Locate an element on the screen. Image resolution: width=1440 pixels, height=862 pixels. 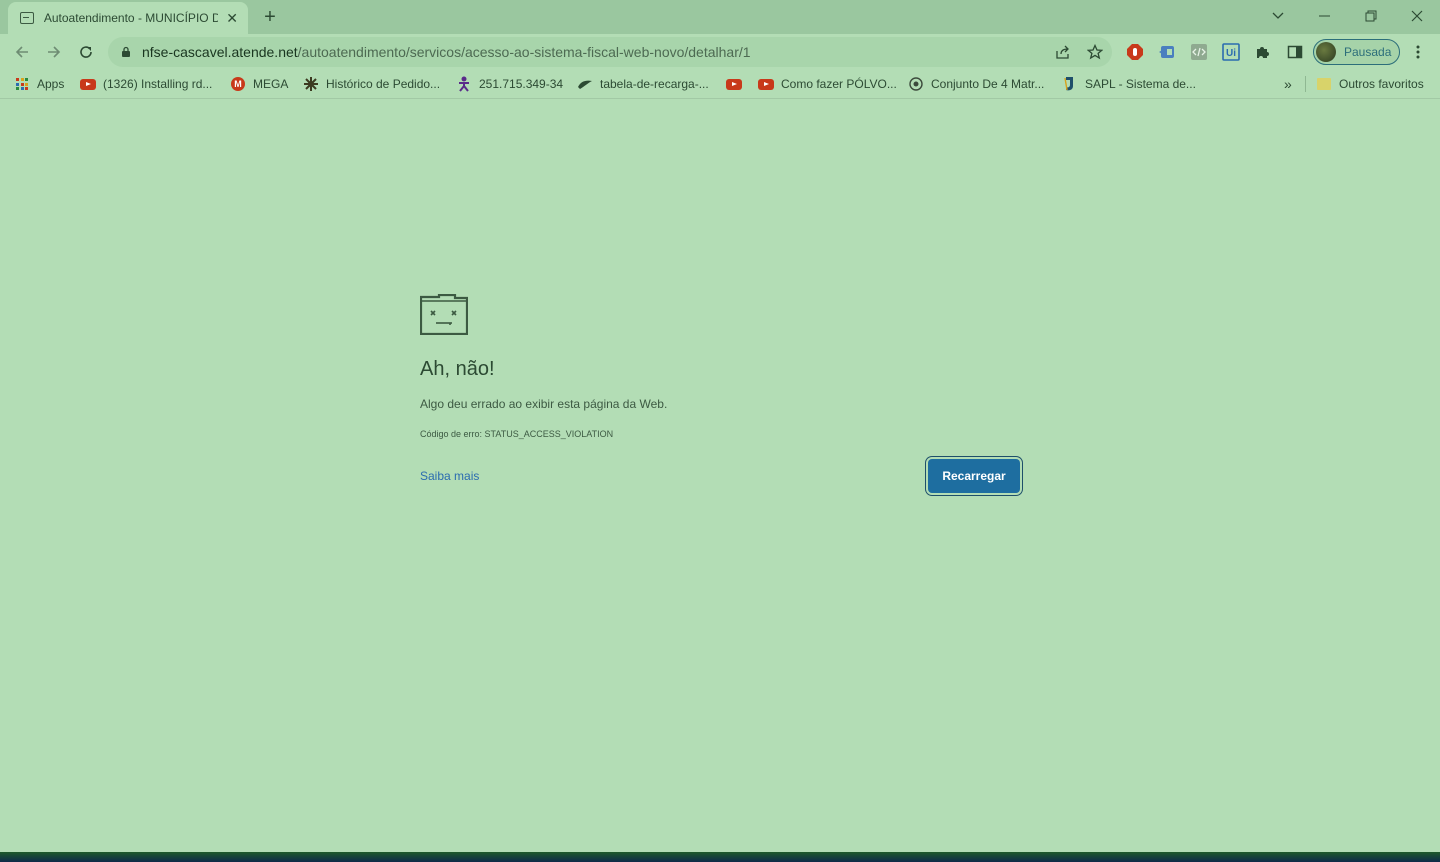
browser-tab: Autoatendimento - MUNICÍPIO DE ✕ is located at coordinates (128, 18).